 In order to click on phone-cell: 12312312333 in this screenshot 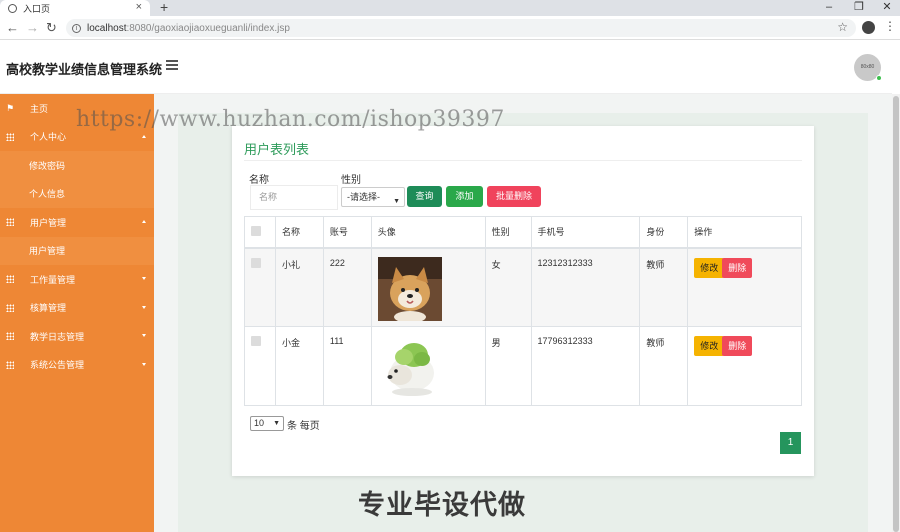, I will do `click(585, 287)`.